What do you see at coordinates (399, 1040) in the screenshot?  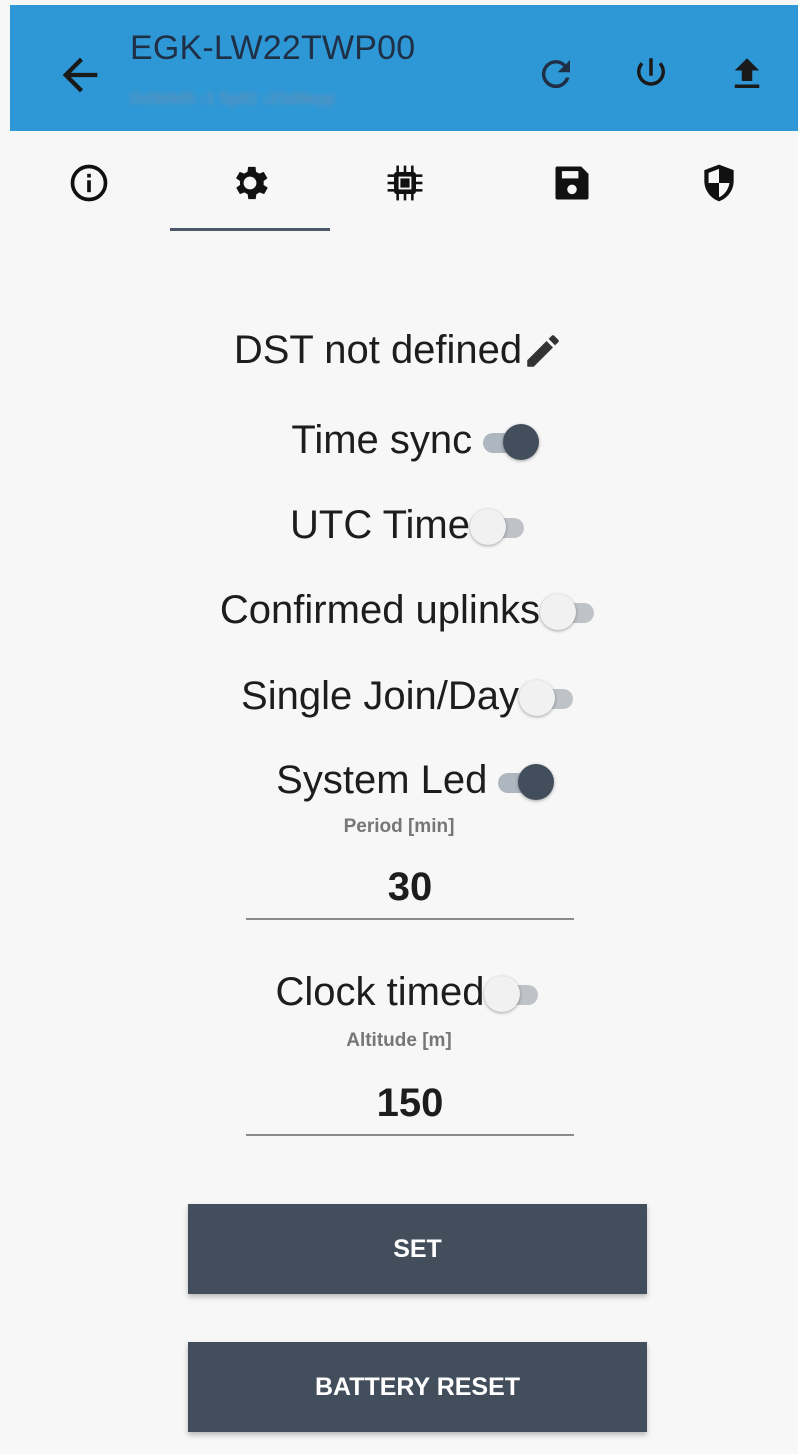 I see `altitude-label: Altitude [m]` at bounding box center [399, 1040].